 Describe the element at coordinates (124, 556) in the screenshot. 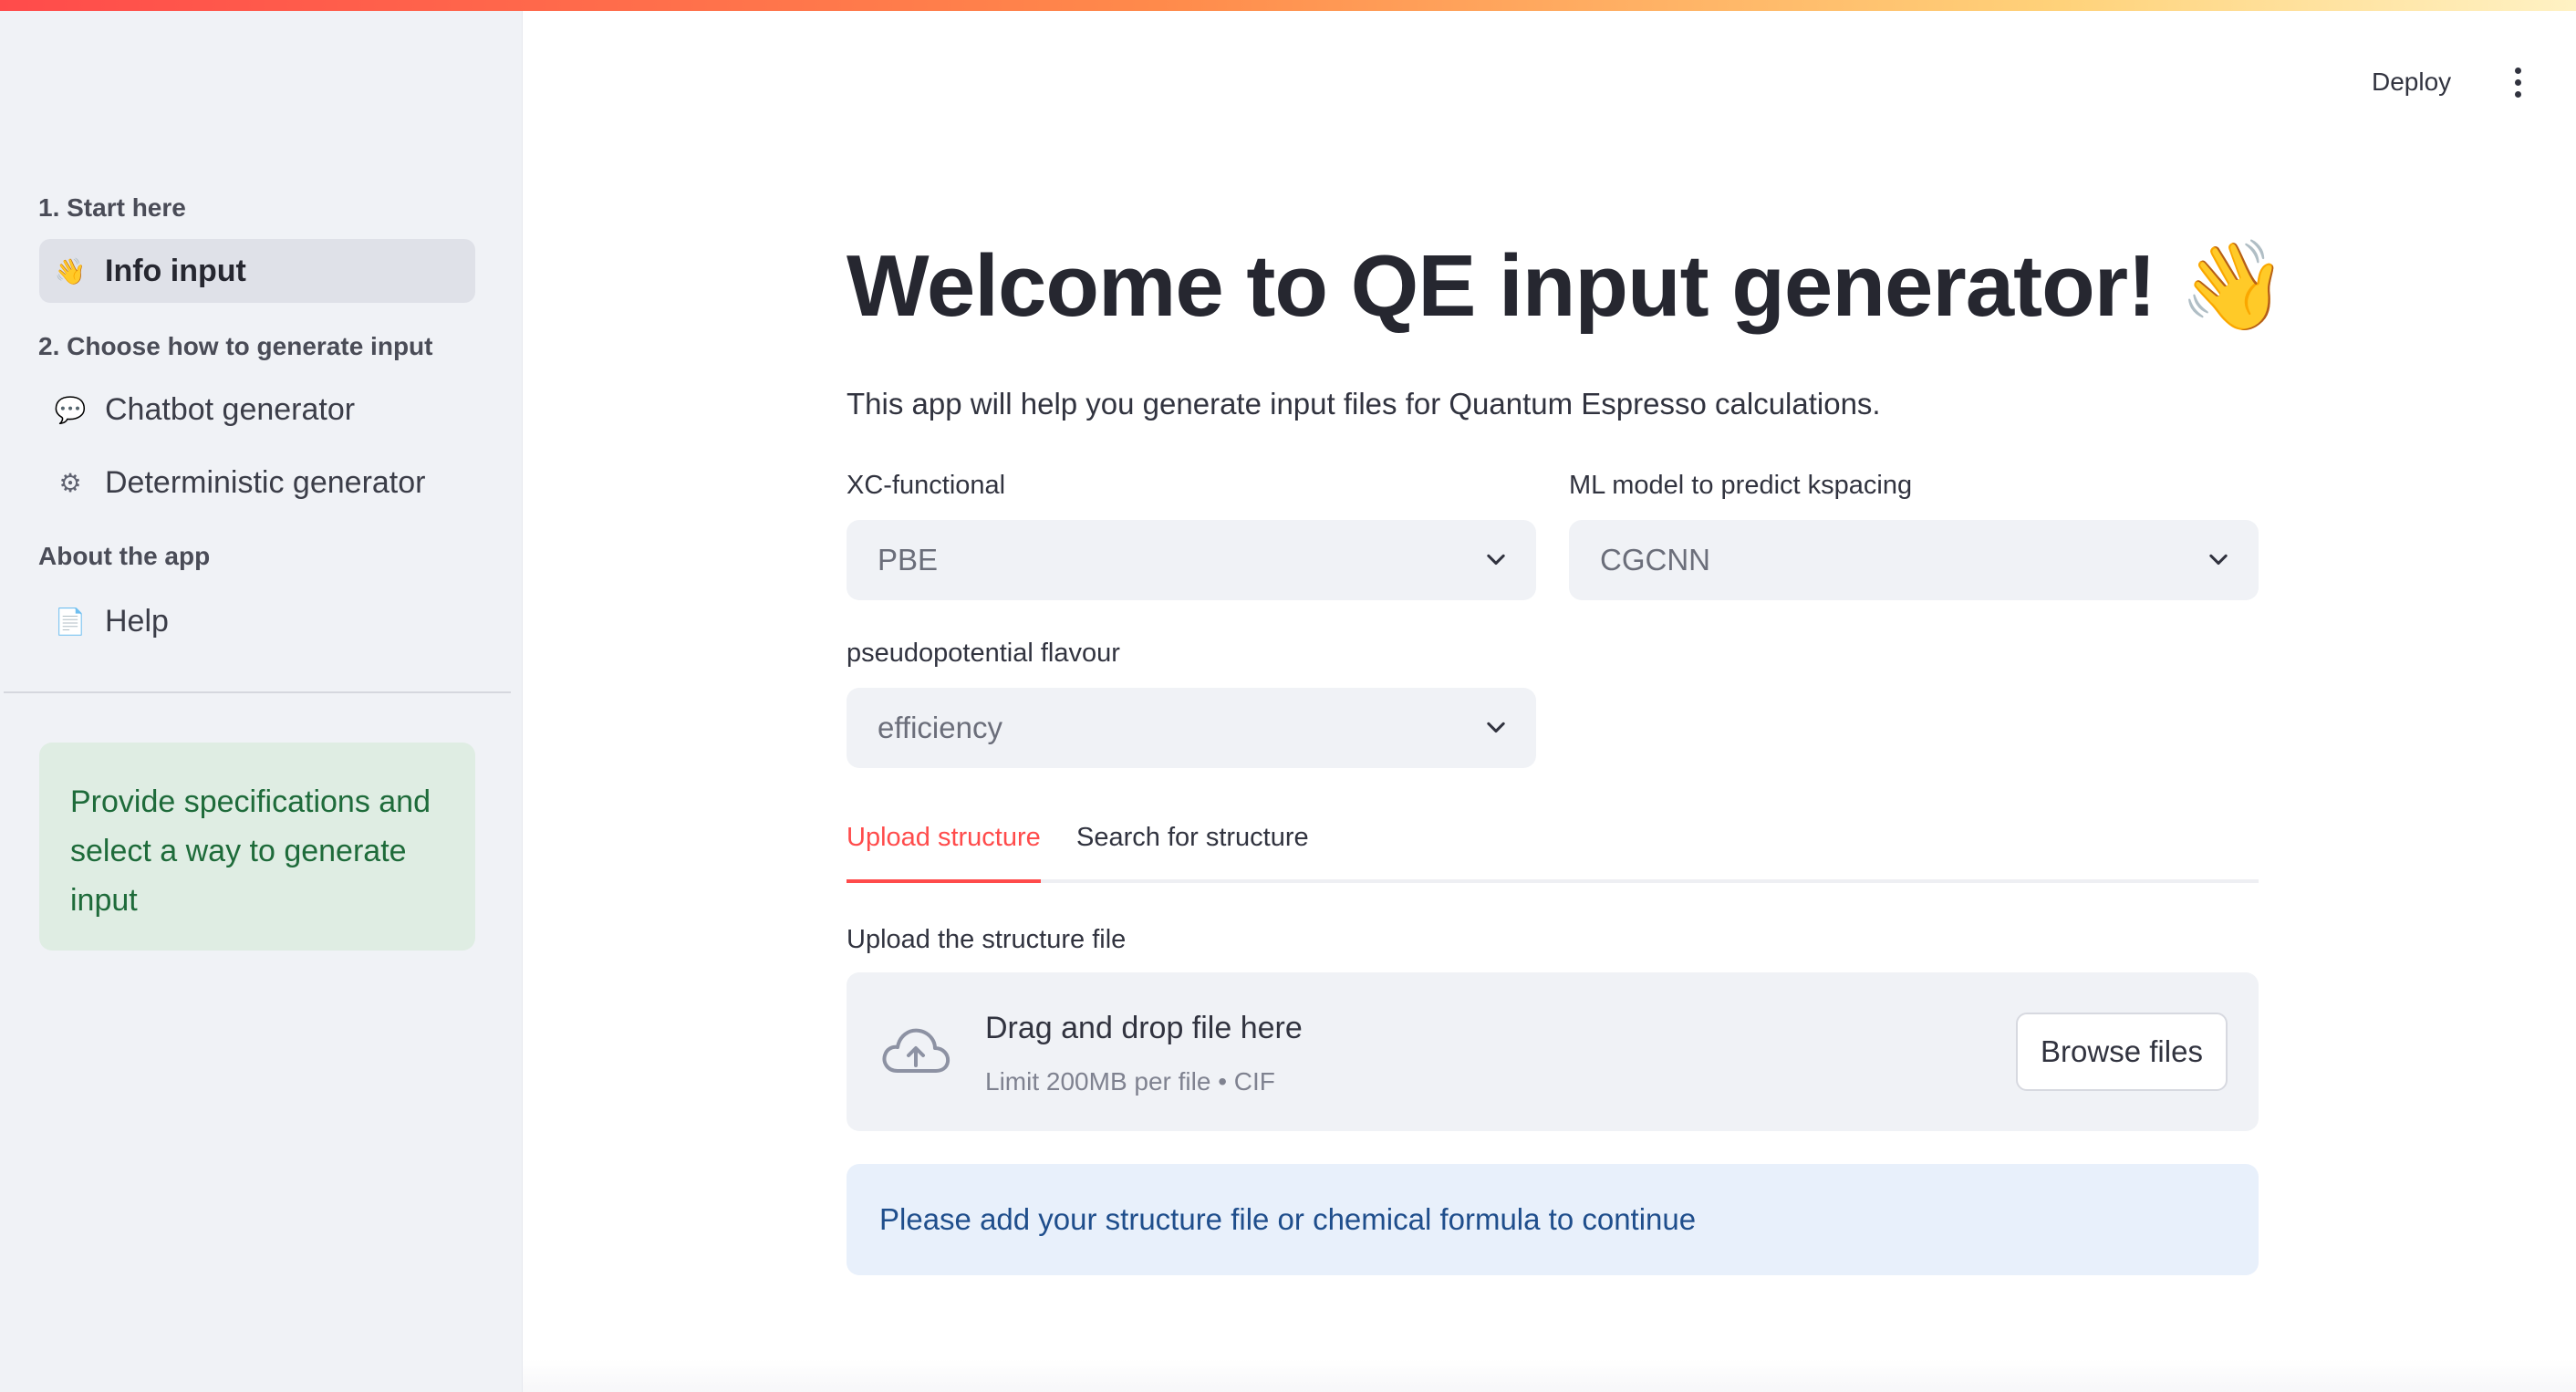

I see `nav-section-about: About the app` at that location.